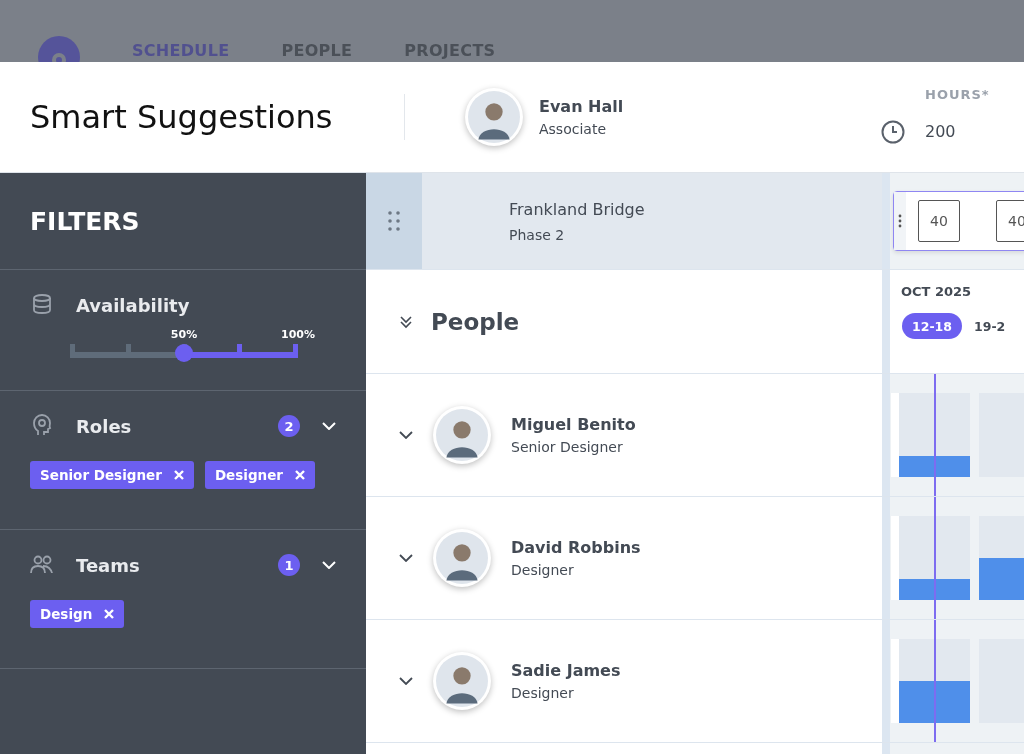 The height and width of the screenshot is (754, 1024). I want to click on slider-label: 100%, so click(298, 334).